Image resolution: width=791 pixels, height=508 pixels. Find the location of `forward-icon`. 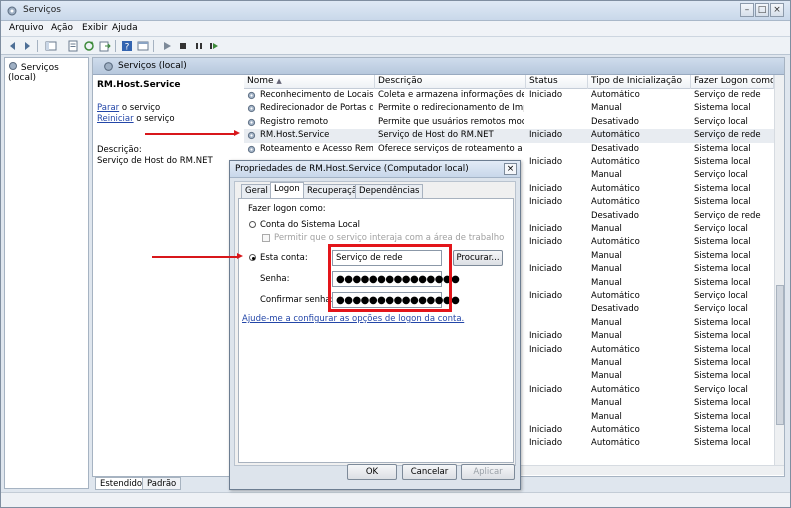

forward-icon is located at coordinates (27, 46).